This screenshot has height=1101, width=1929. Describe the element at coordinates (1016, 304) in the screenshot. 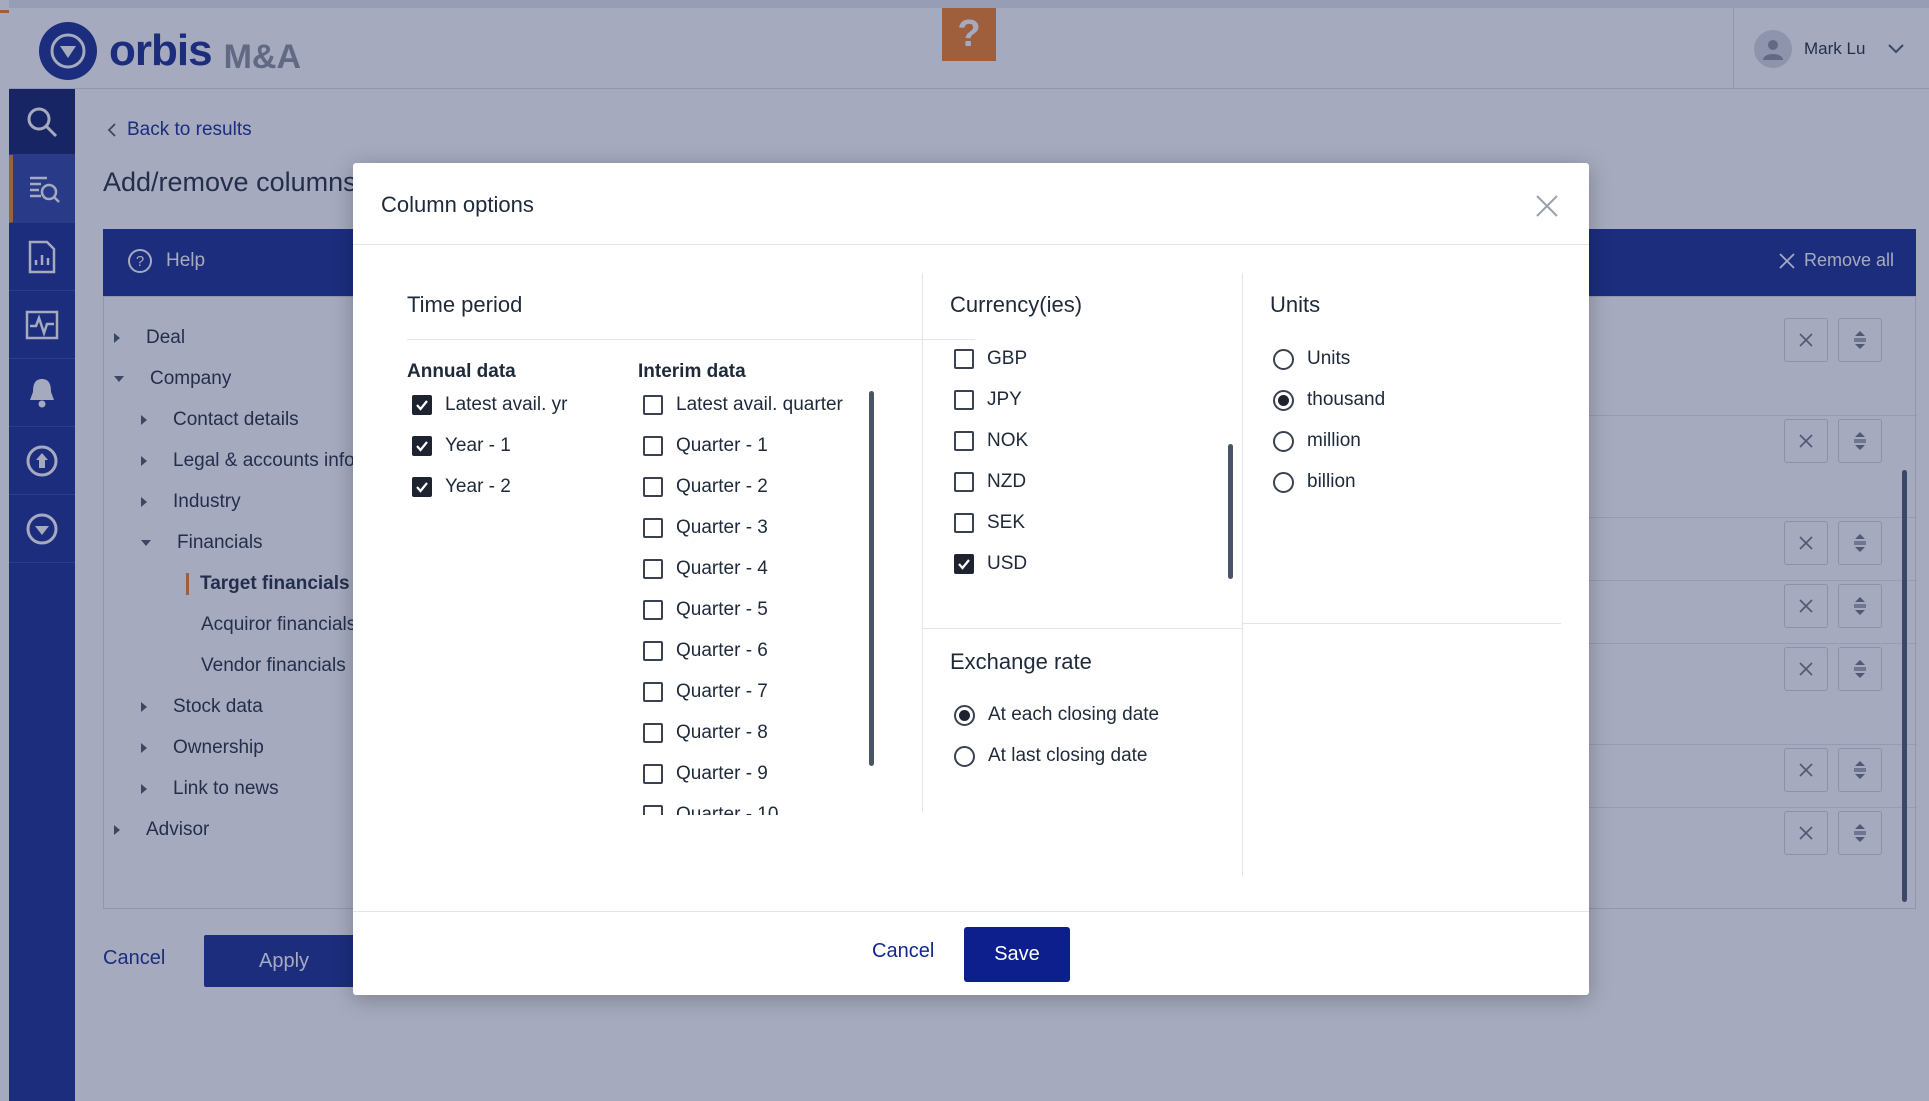

I see `currencies-title: Currency(ies)` at that location.